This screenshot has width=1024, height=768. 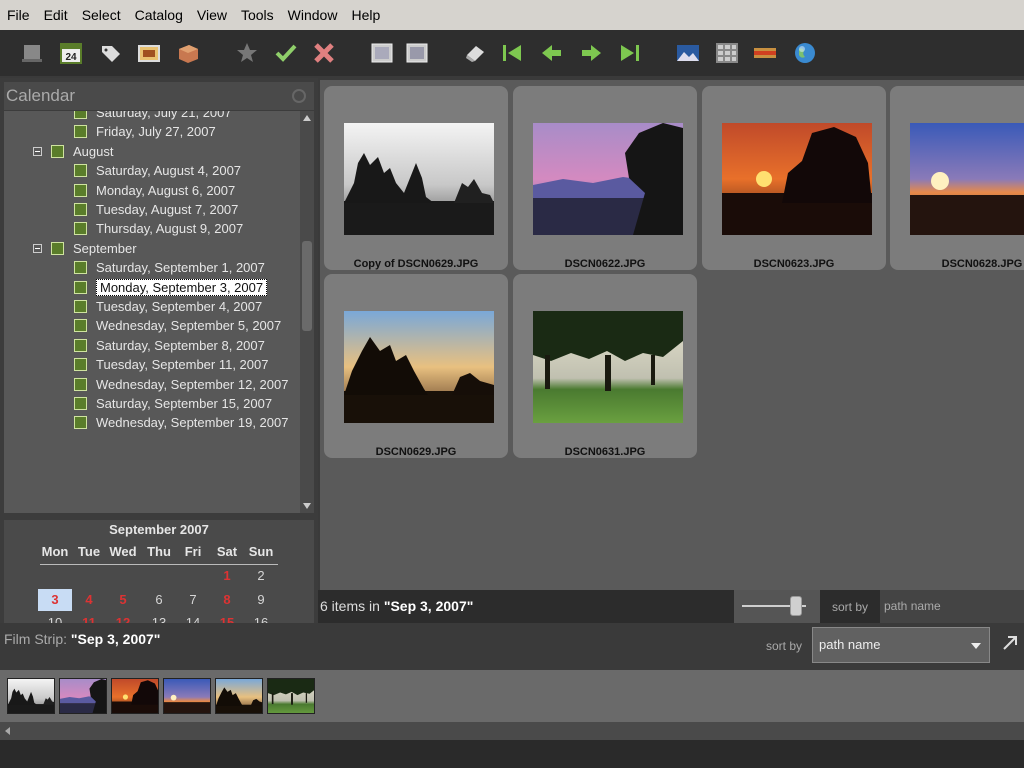 I want to click on zoom-slider-knob, so click(x=796, y=606).